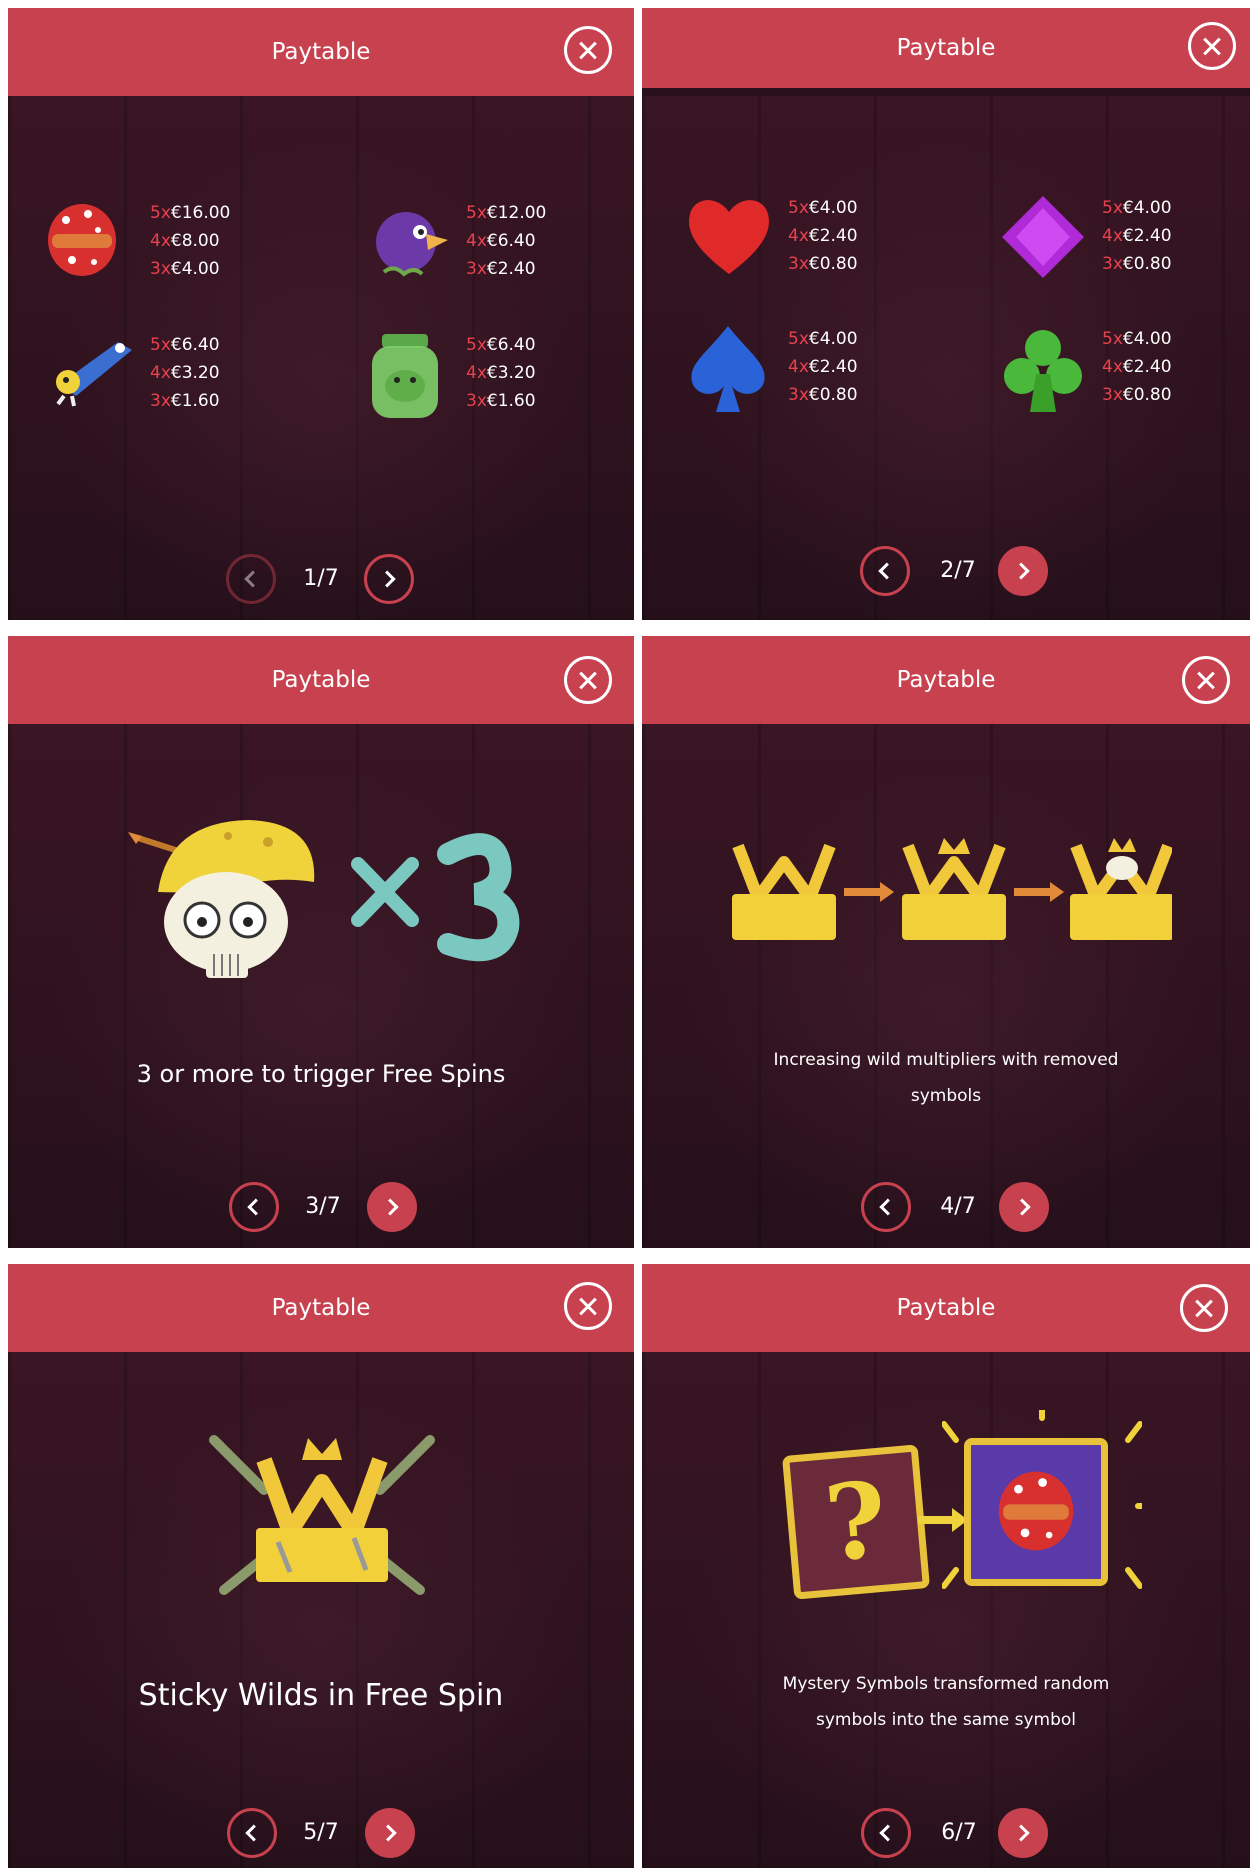 The image size is (1258, 1868). I want to click on free-spins-caption: 3 or more to trigger Free Spins, so click(321, 1074).